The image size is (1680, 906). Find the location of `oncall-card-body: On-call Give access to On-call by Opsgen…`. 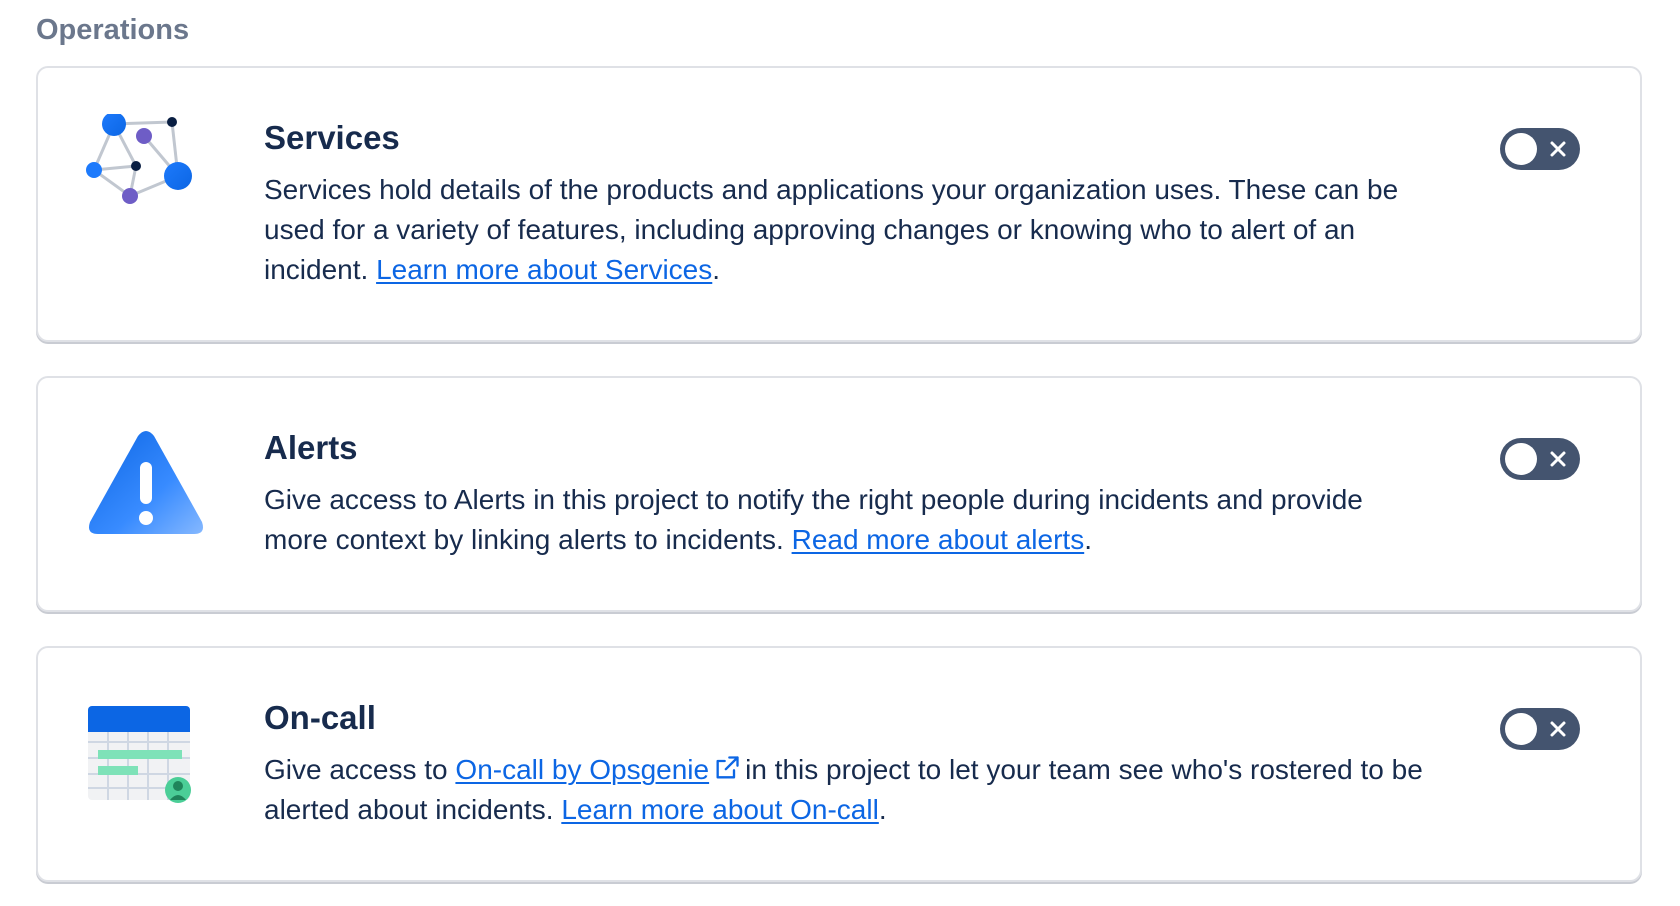

oncall-card-body: On-call Give access to On-call by Opsgen… is located at coordinates (844, 764).